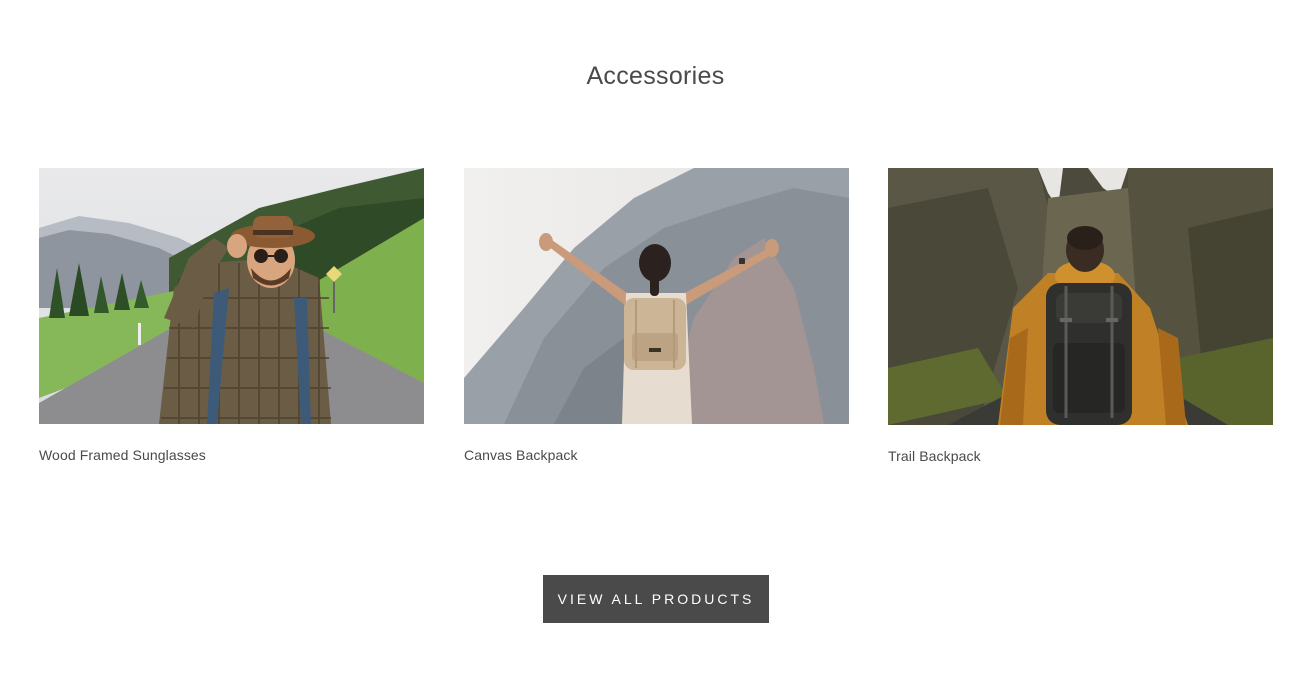 The width and height of the screenshot is (1311, 676). What do you see at coordinates (1080, 296) in the screenshot?
I see `product-image-trail-backpack` at bounding box center [1080, 296].